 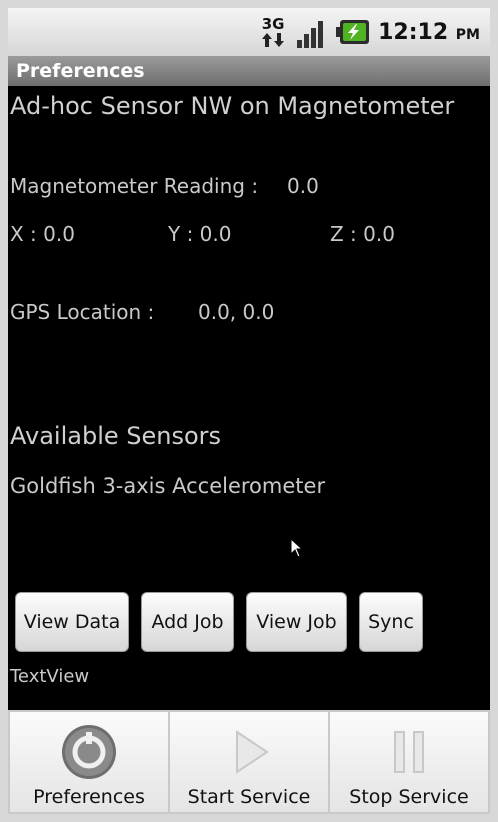 I want to click on page-title: Preferences, so click(x=80, y=71).